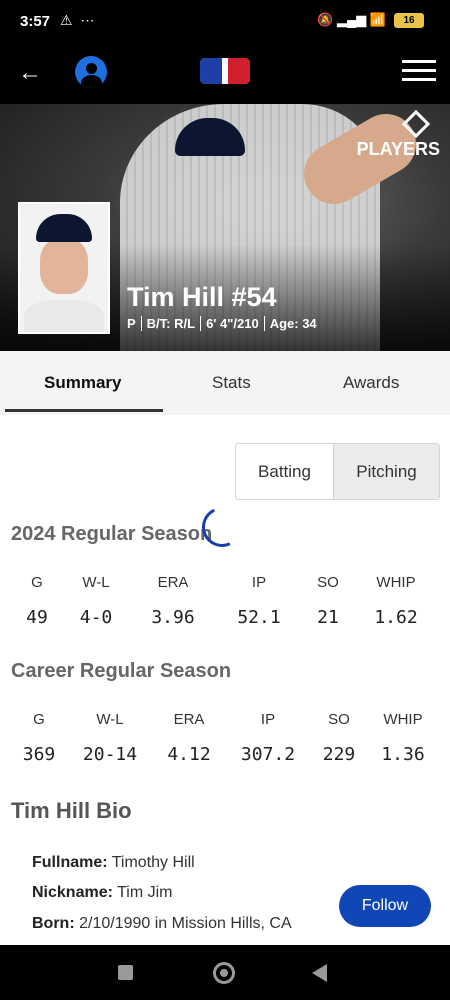 The width and height of the screenshot is (450, 1000). What do you see at coordinates (131, 323) in the screenshot?
I see `player-position: P` at bounding box center [131, 323].